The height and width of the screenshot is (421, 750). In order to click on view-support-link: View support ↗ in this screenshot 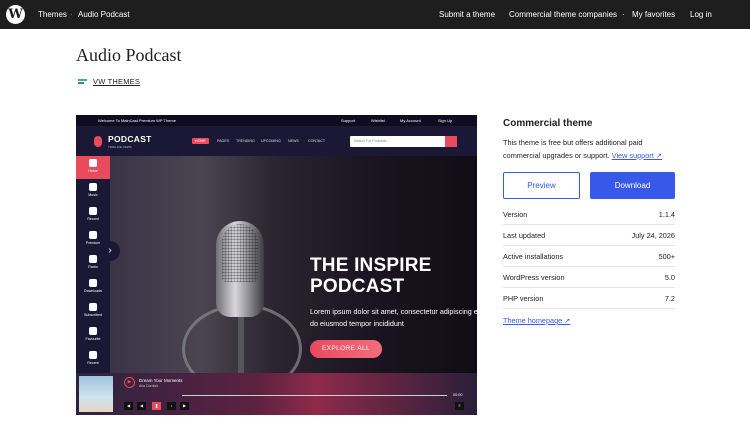, I will do `click(637, 155)`.